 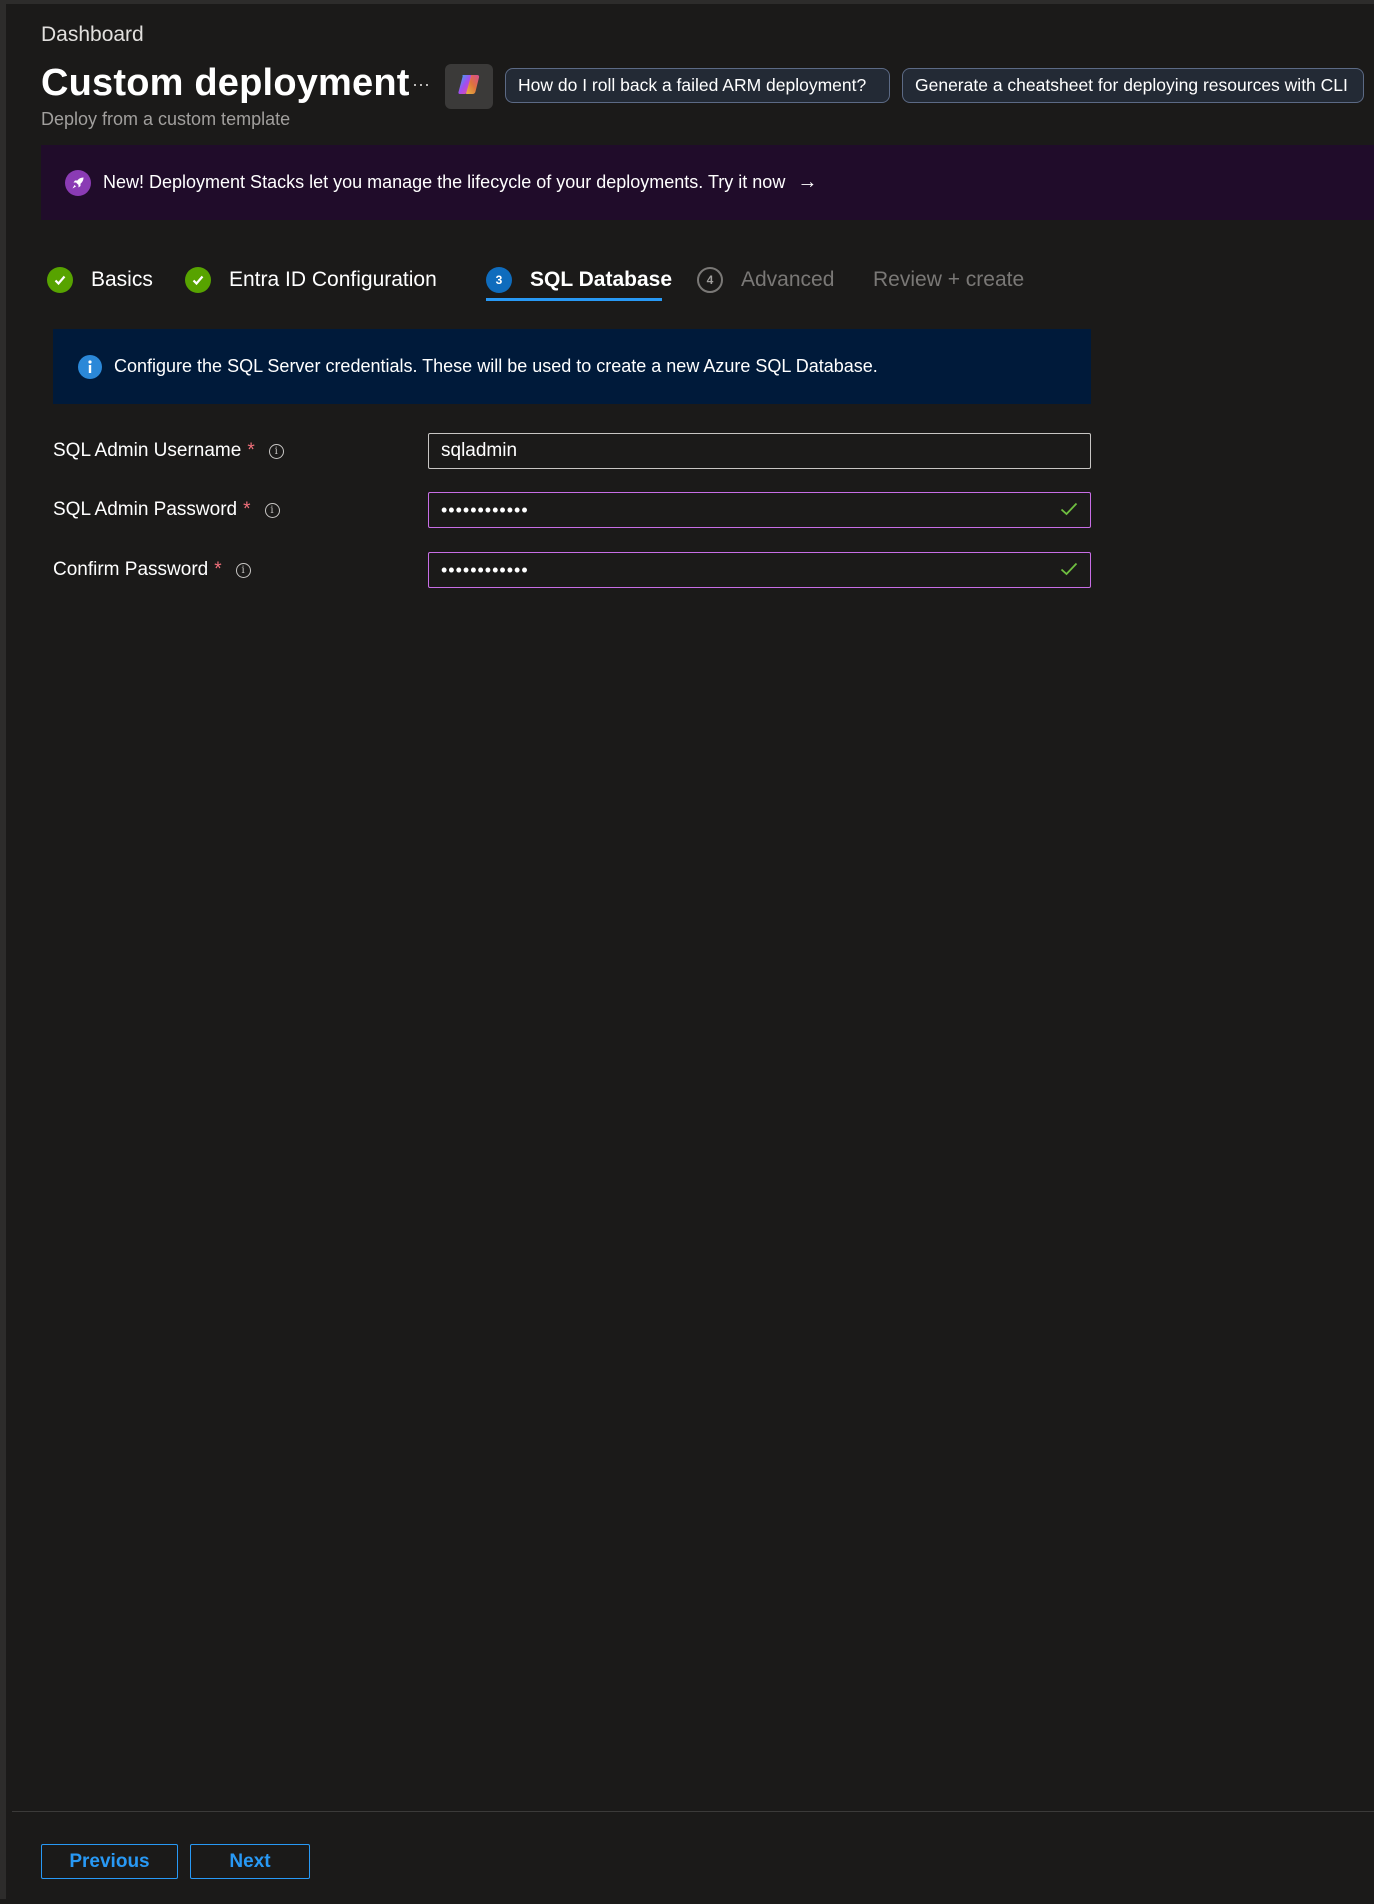 I want to click on label-text: SQL Admin Username, so click(x=147, y=450).